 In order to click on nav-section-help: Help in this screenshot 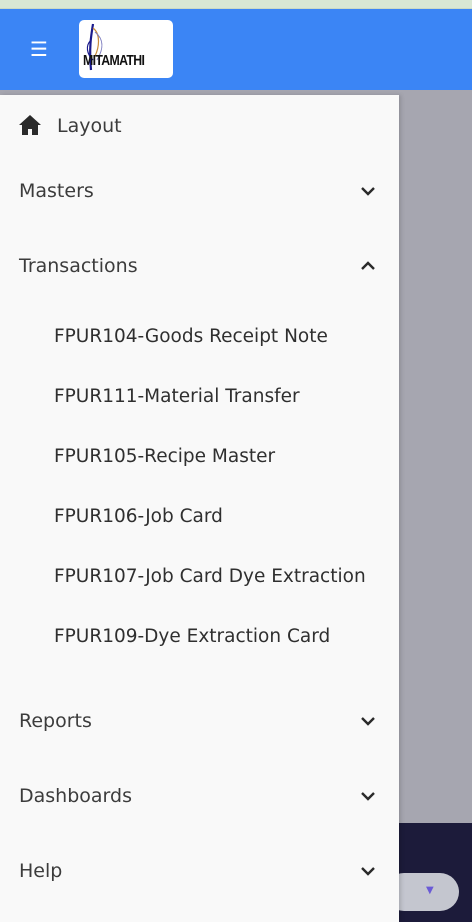, I will do `click(199, 871)`.